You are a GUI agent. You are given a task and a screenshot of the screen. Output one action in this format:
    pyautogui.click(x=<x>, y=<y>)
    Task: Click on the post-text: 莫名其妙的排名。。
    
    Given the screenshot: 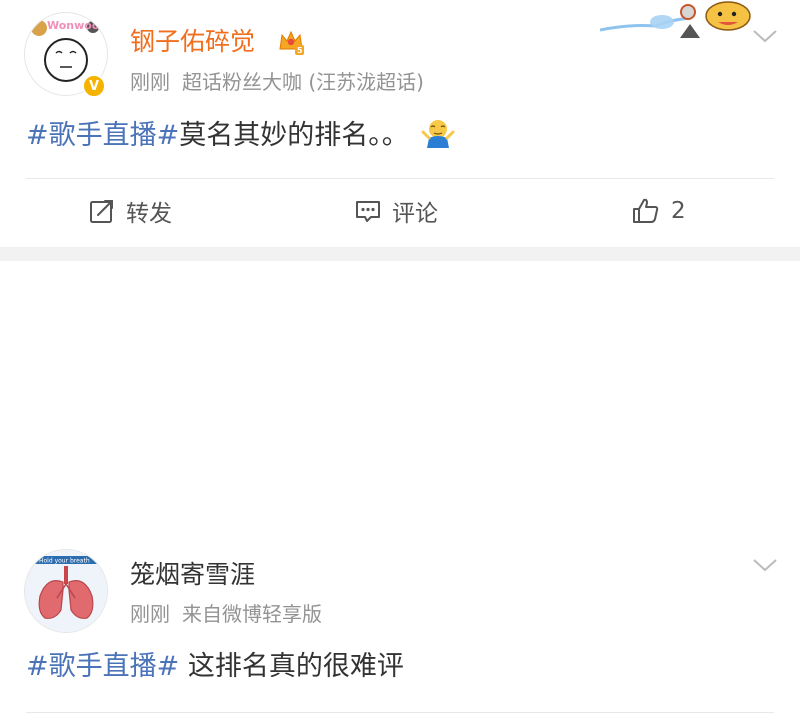 What is the action you would take?
    pyautogui.click(x=294, y=135)
    